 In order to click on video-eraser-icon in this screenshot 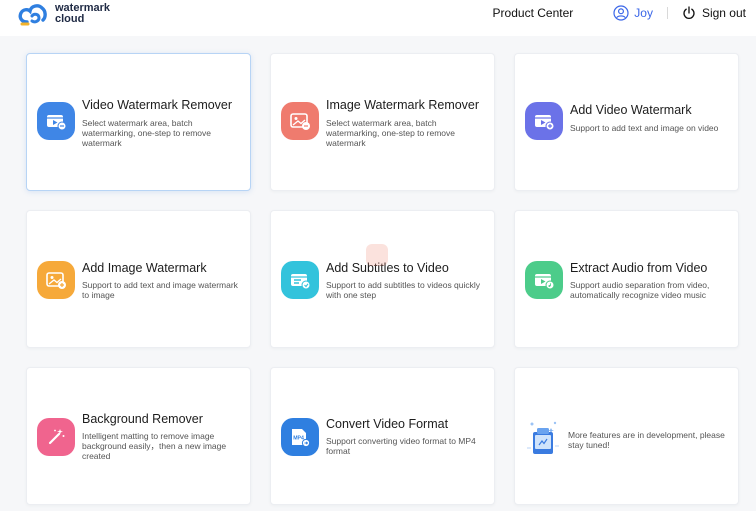, I will do `click(56, 121)`.